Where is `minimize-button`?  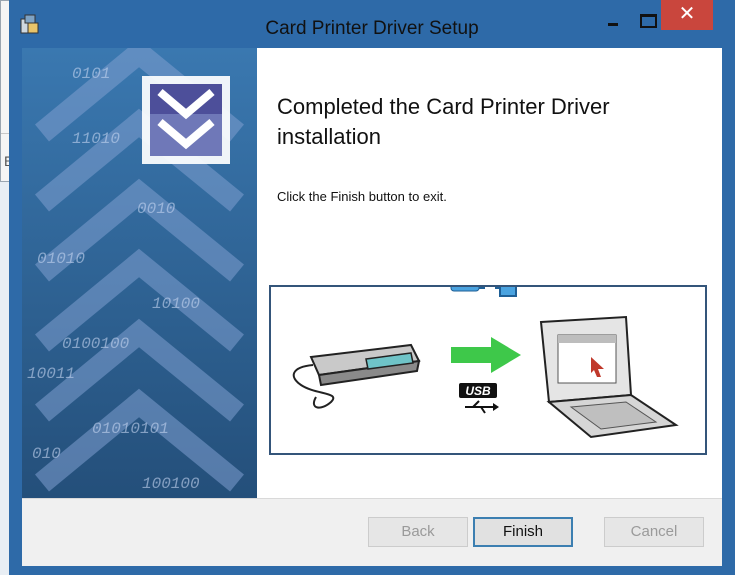
minimize-button is located at coordinates (614, 15).